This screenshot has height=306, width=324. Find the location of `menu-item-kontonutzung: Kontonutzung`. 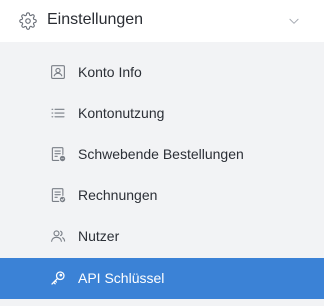

menu-item-kontonutzung: Kontonutzung is located at coordinates (162, 113).